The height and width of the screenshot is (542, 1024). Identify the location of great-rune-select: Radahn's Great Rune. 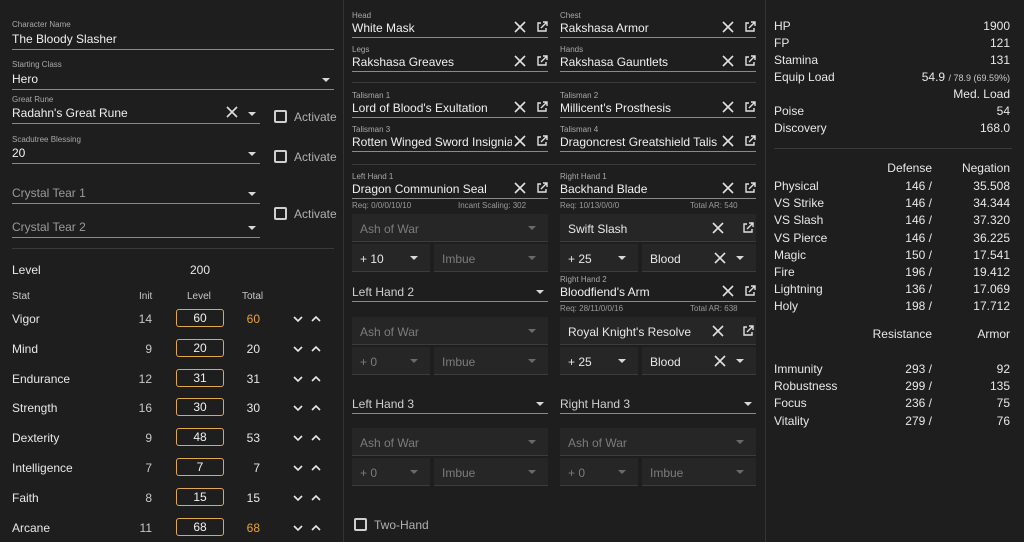
(136, 115).